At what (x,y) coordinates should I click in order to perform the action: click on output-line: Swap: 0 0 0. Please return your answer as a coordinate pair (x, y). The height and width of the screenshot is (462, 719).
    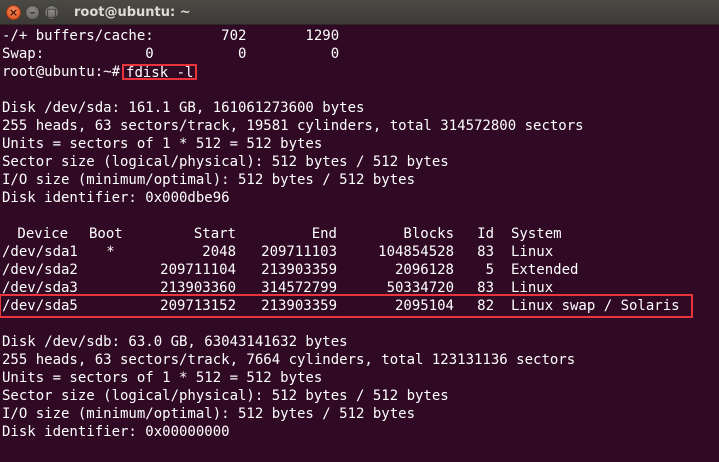
    Looking at the image, I should click on (171, 54).